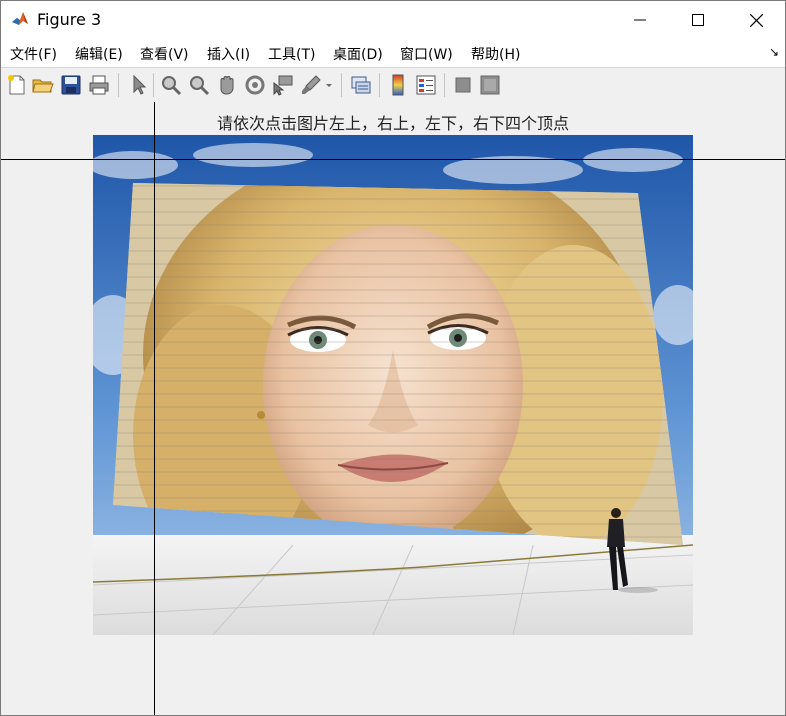 The height and width of the screenshot is (716, 786). I want to click on zoom-in-icon, so click(172, 86).